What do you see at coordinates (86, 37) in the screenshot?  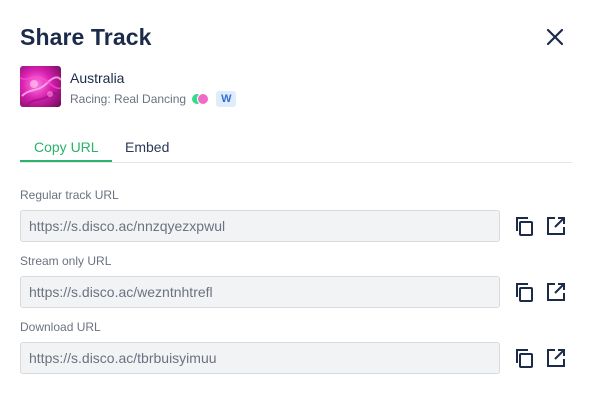 I see `dialog-title: Share Track` at bounding box center [86, 37].